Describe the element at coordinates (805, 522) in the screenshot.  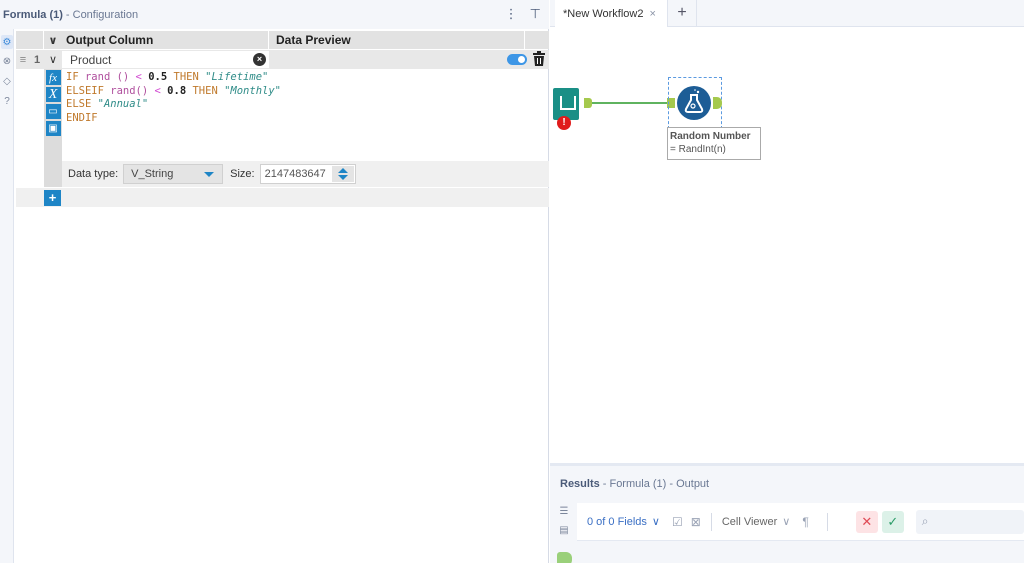
I see `pilcrow-icon: ¶` at that location.